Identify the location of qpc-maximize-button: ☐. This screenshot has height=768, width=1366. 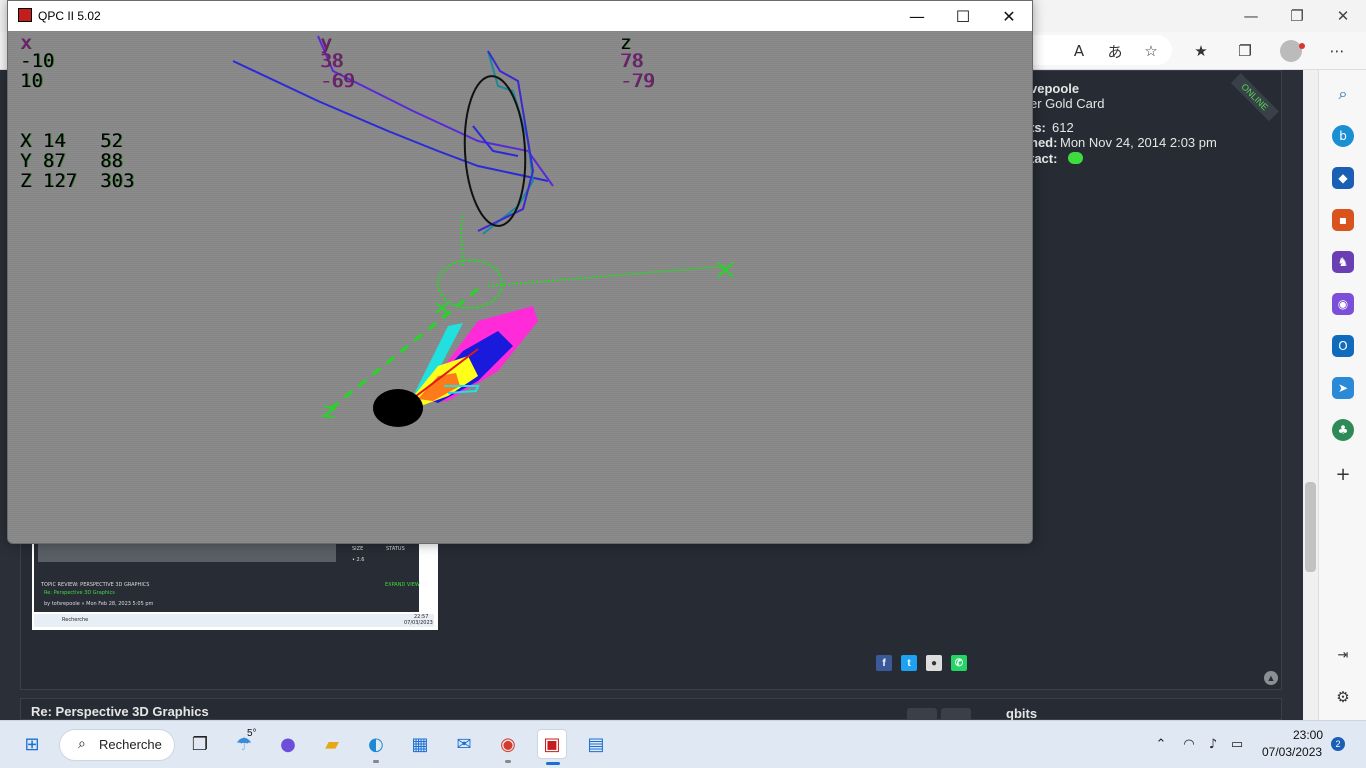
(963, 16).